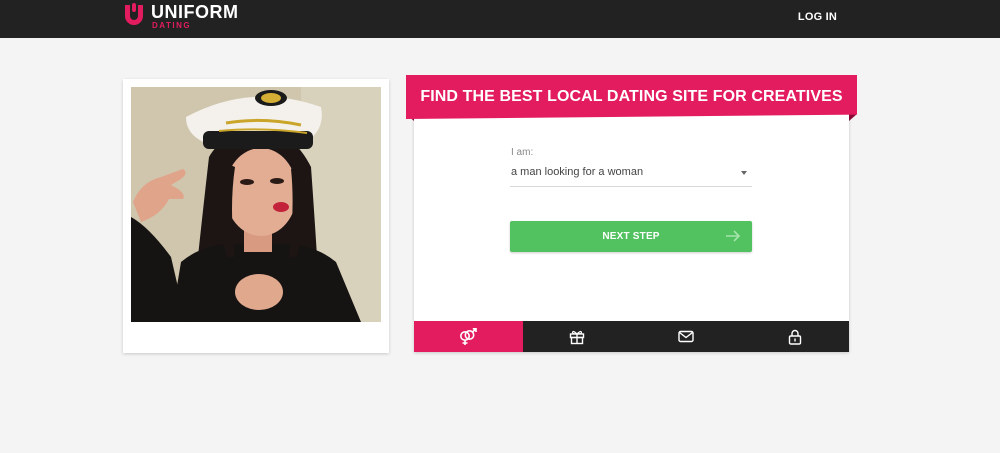 The height and width of the screenshot is (453, 1000). I want to click on ribbon-fold-right, so click(853, 117).